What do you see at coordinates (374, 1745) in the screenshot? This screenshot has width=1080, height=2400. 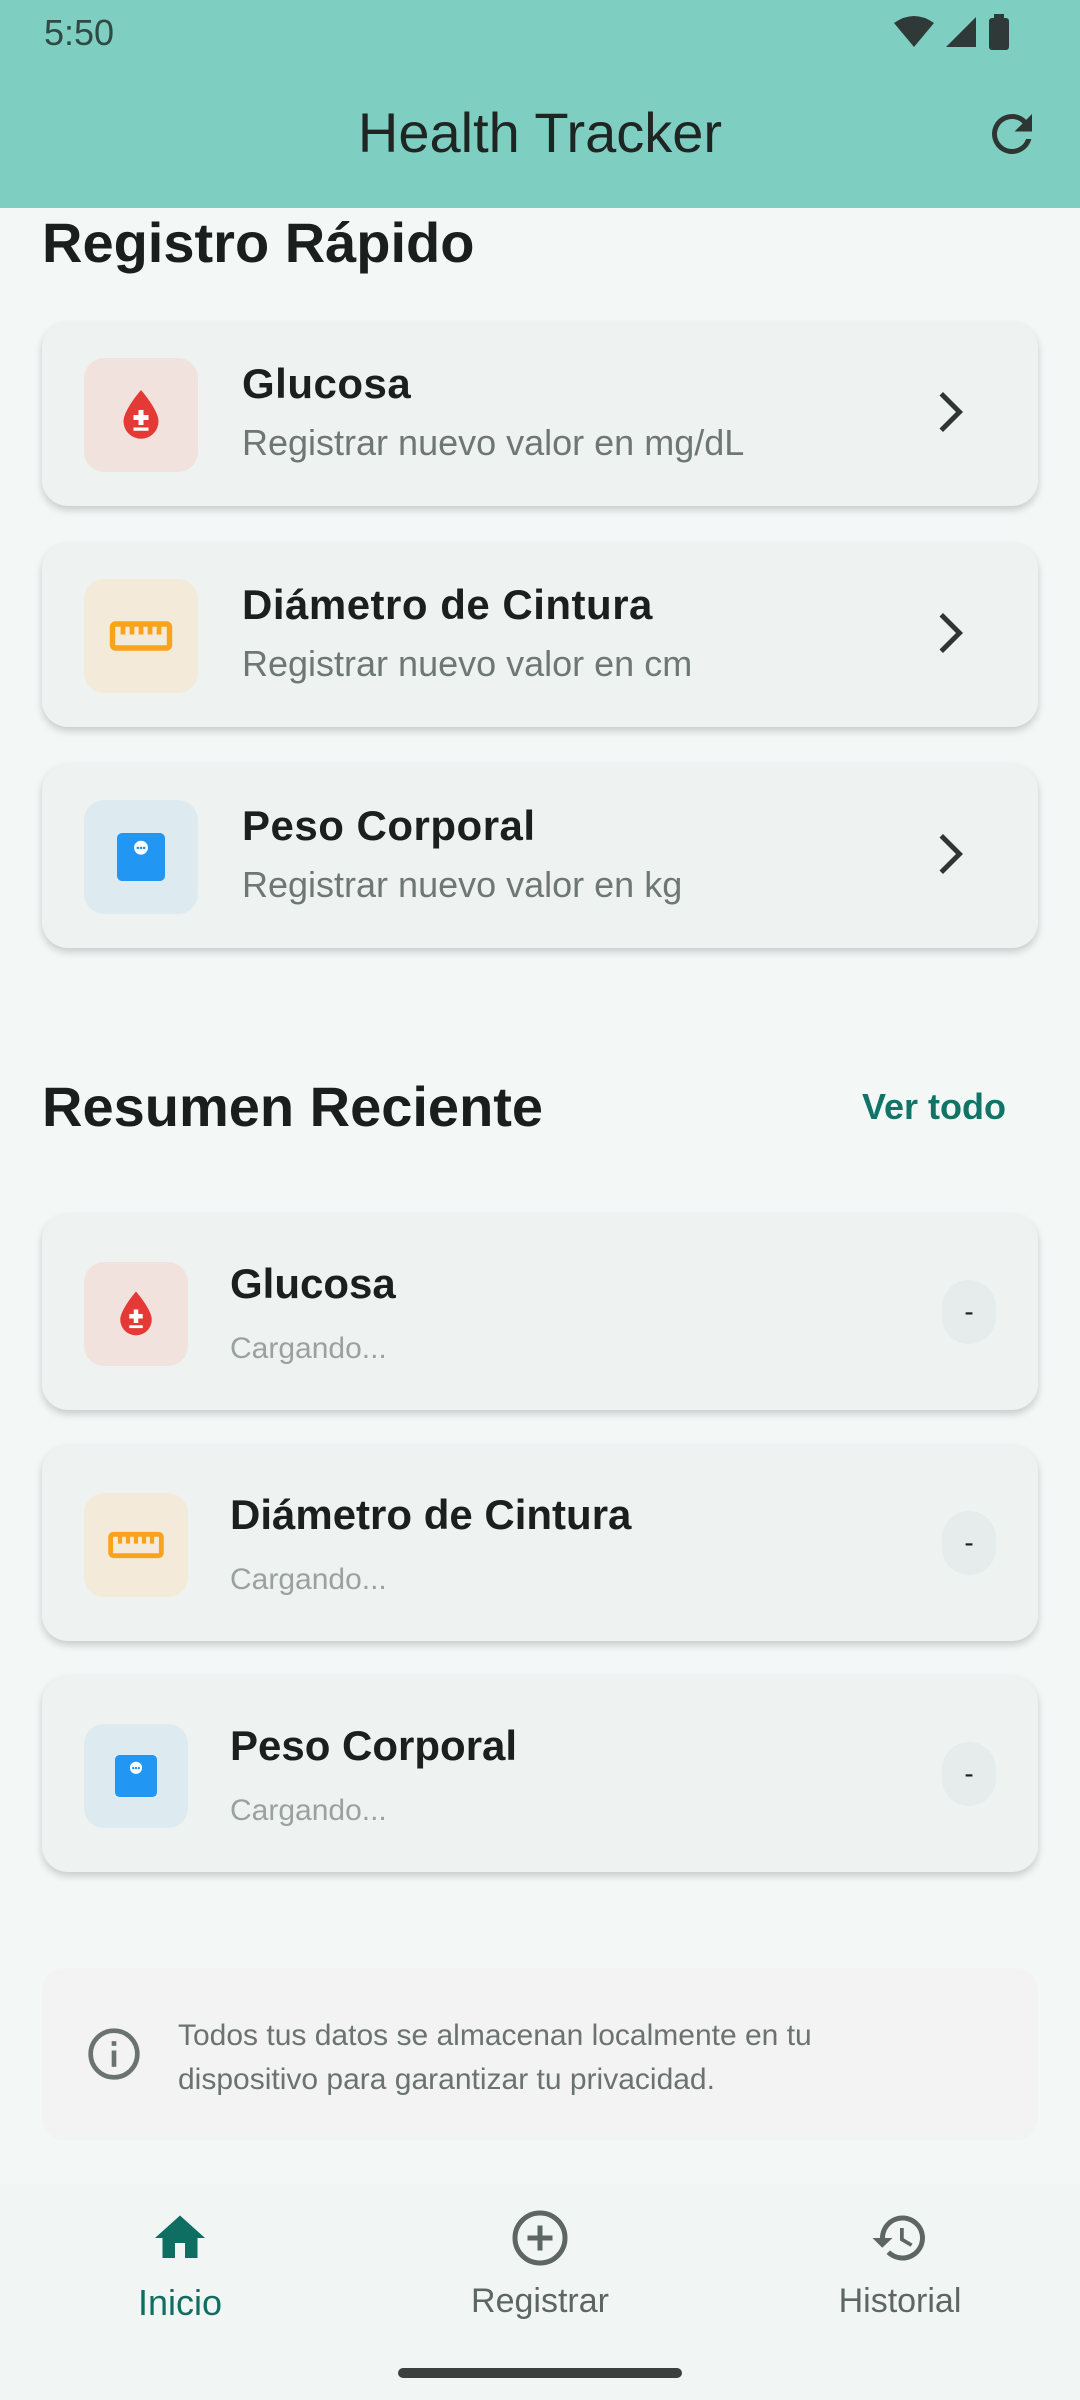 I see `summary-item-title: Peso Corporal` at bounding box center [374, 1745].